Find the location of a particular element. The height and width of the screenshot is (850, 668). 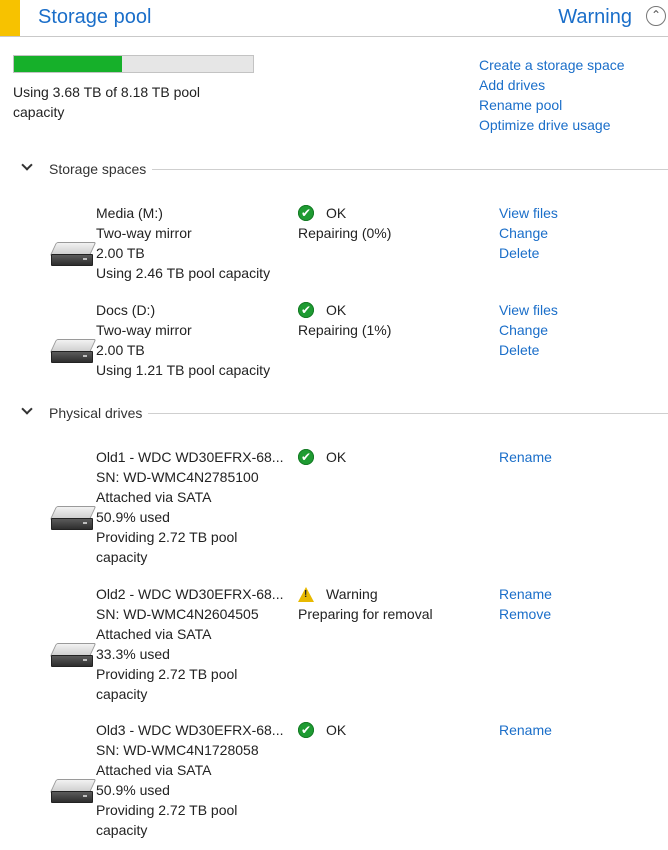

drive-status: Warning is located at coordinates (352, 594).